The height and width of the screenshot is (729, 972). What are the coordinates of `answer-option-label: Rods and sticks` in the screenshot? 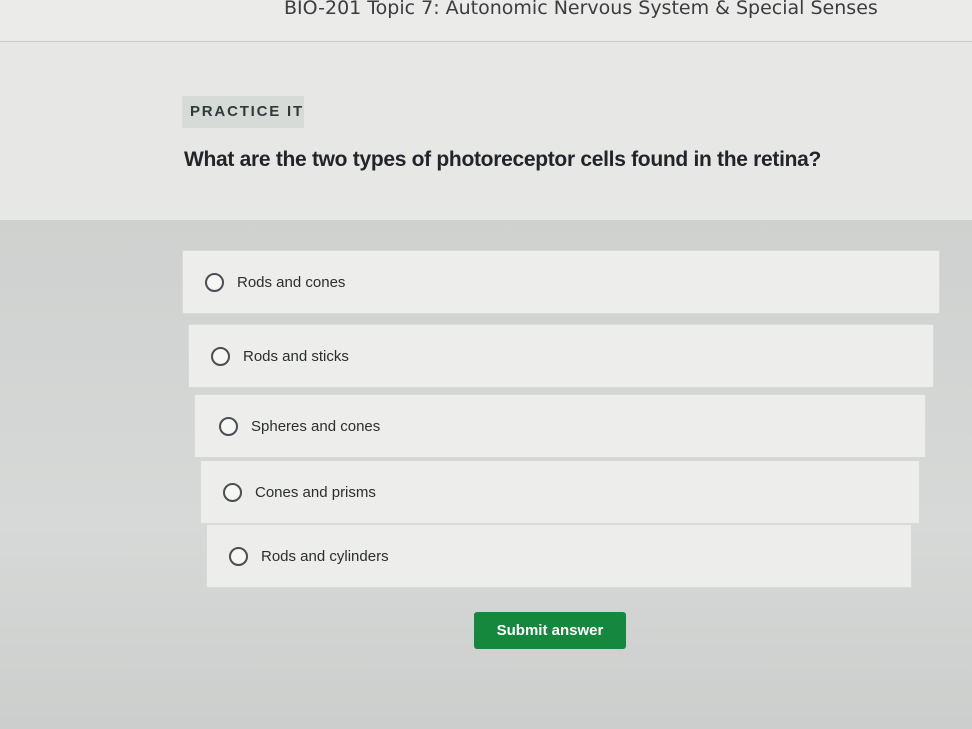 It's located at (296, 356).